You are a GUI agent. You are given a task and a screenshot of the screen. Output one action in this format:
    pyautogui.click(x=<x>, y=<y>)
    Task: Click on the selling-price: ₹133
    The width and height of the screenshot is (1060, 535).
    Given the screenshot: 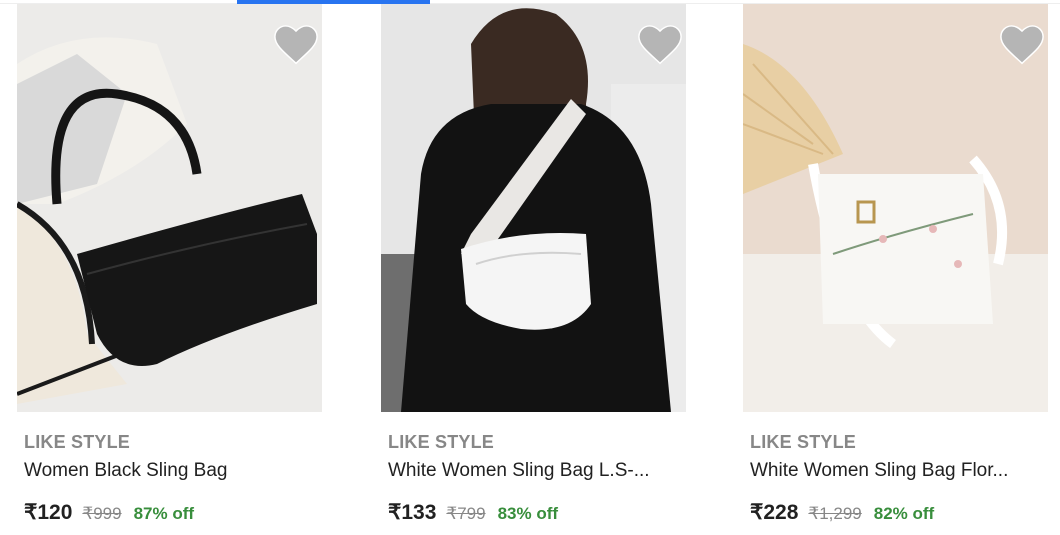 What is the action you would take?
    pyautogui.click(x=412, y=512)
    